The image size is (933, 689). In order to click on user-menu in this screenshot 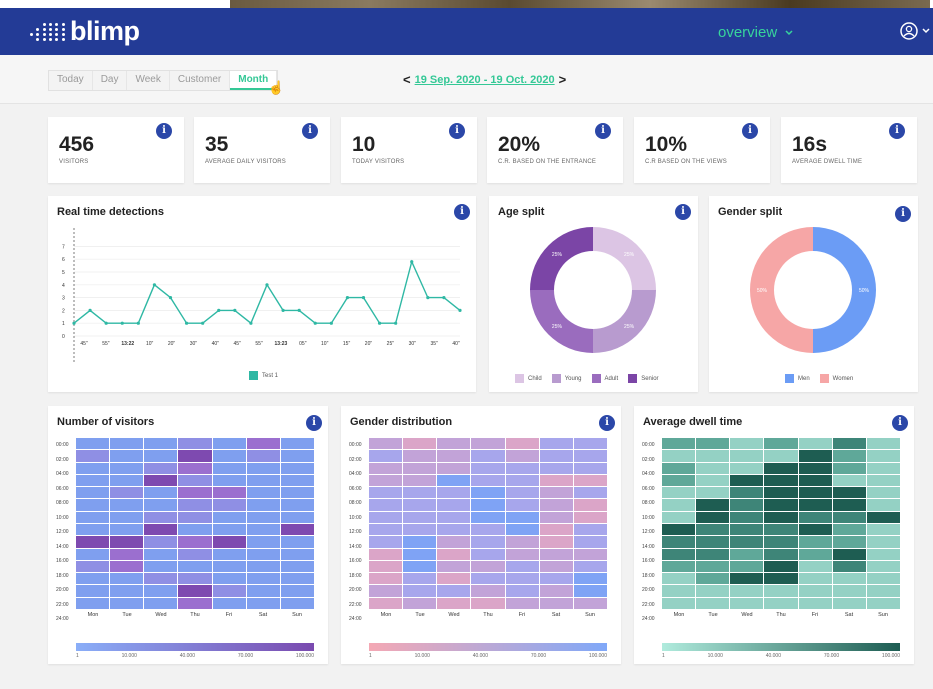, I will do `click(915, 31)`.